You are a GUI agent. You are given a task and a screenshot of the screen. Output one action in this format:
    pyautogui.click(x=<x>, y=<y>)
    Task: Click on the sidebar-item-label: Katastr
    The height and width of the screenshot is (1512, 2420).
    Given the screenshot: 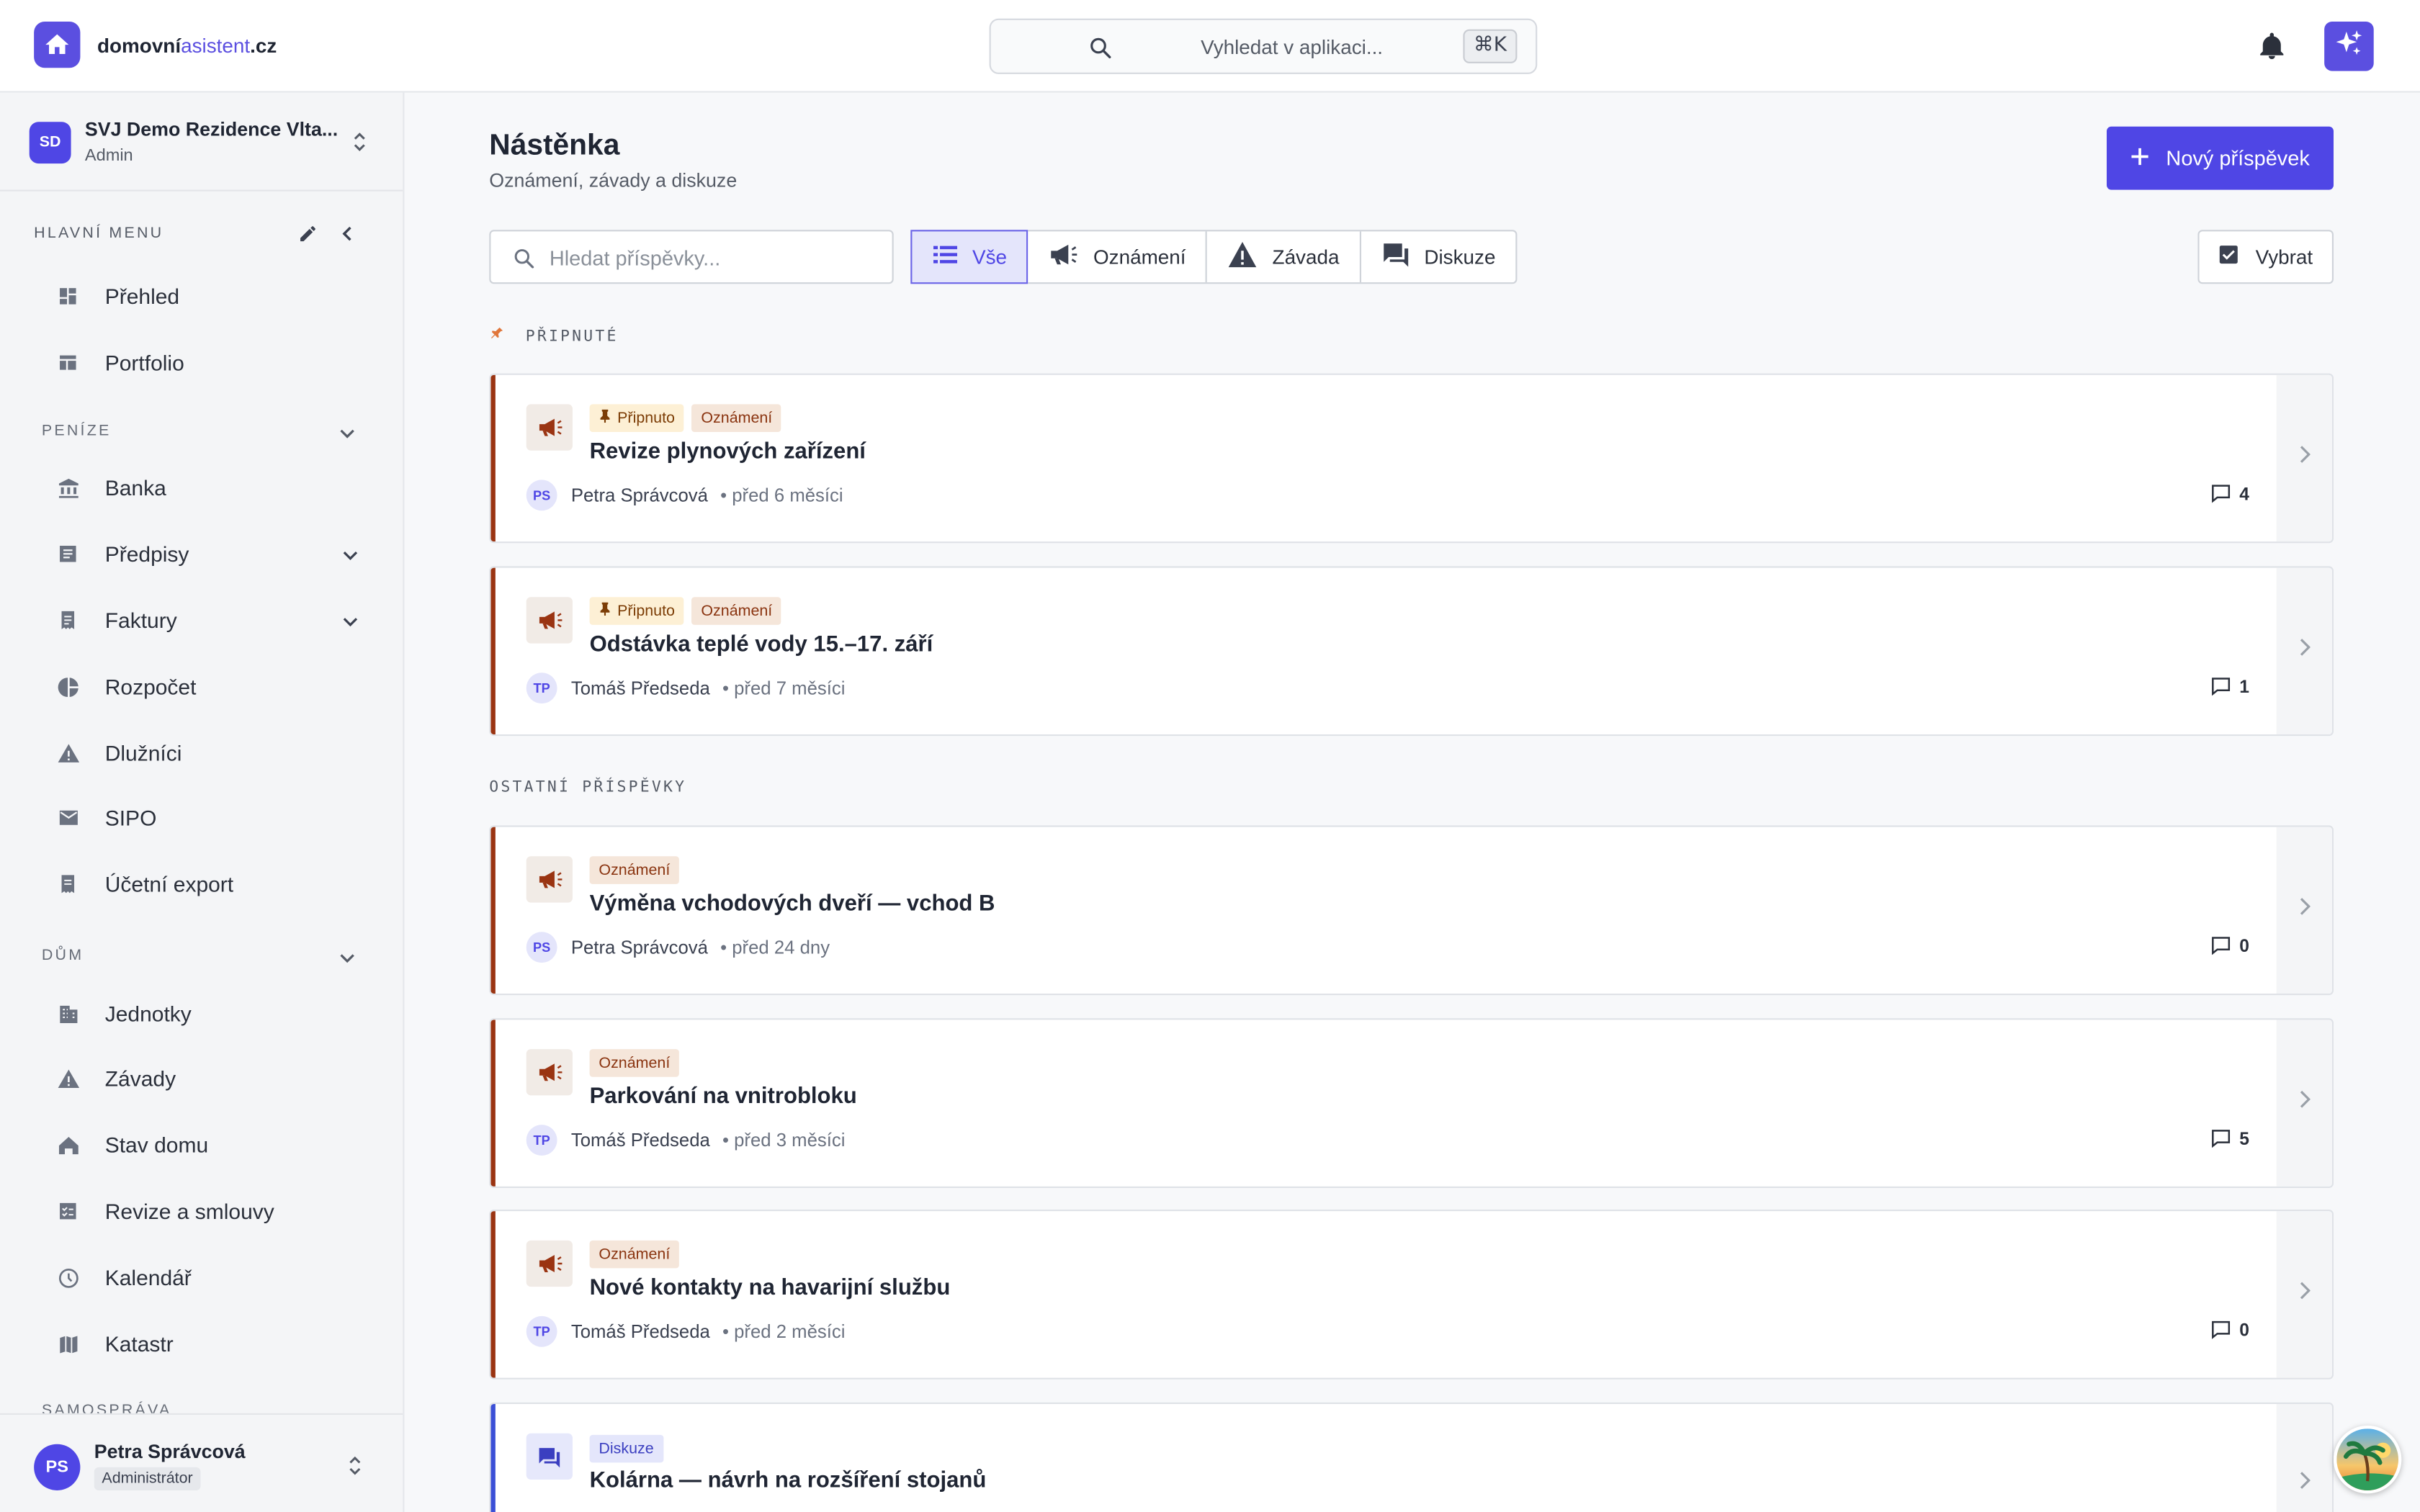 What is the action you would take?
    pyautogui.click(x=139, y=1343)
    